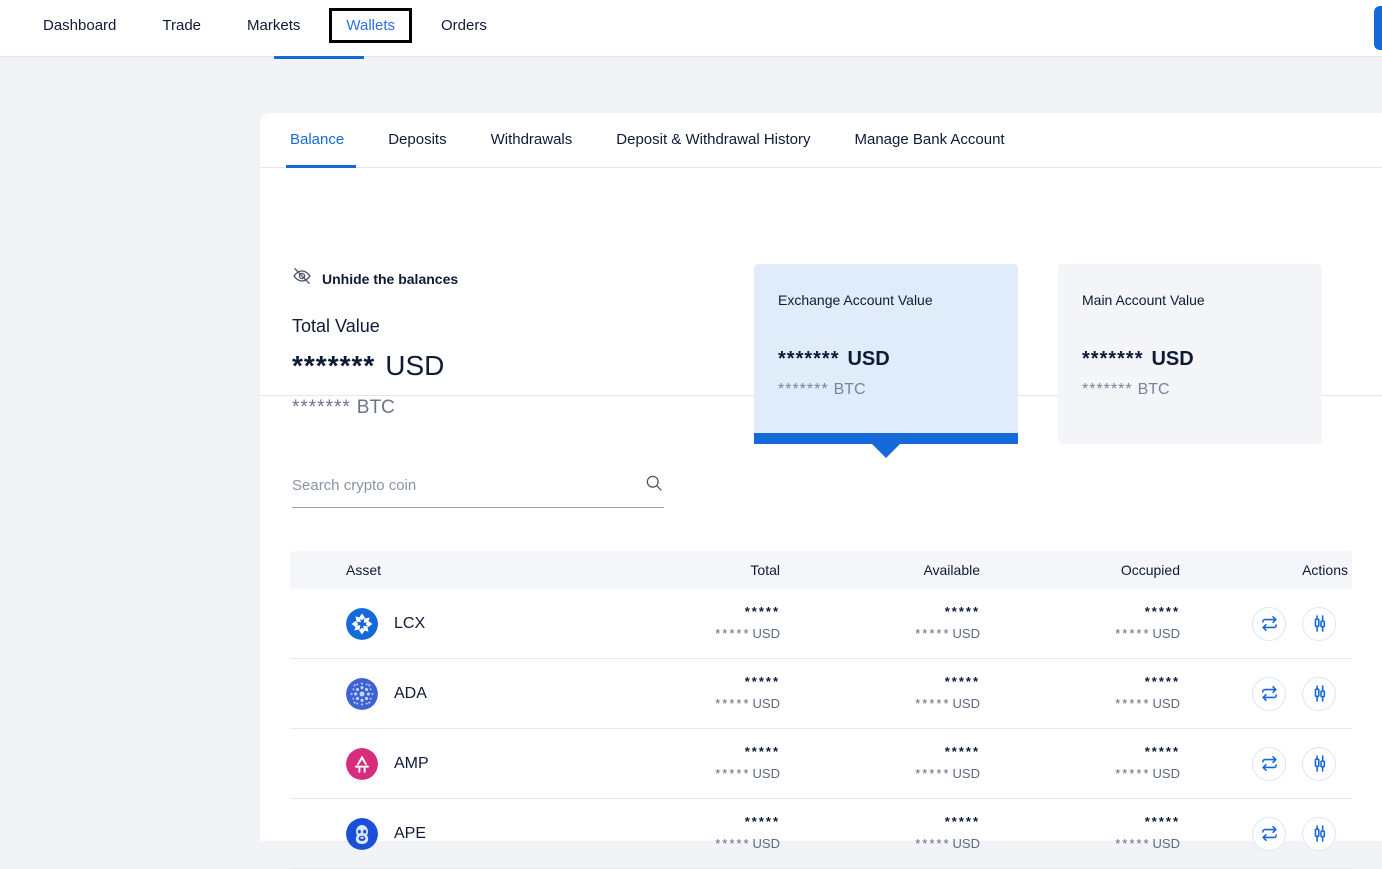  What do you see at coordinates (415, 365) in the screenshot?
I see `total-value-usd-unit: USD` at bounding box center [415, 365].